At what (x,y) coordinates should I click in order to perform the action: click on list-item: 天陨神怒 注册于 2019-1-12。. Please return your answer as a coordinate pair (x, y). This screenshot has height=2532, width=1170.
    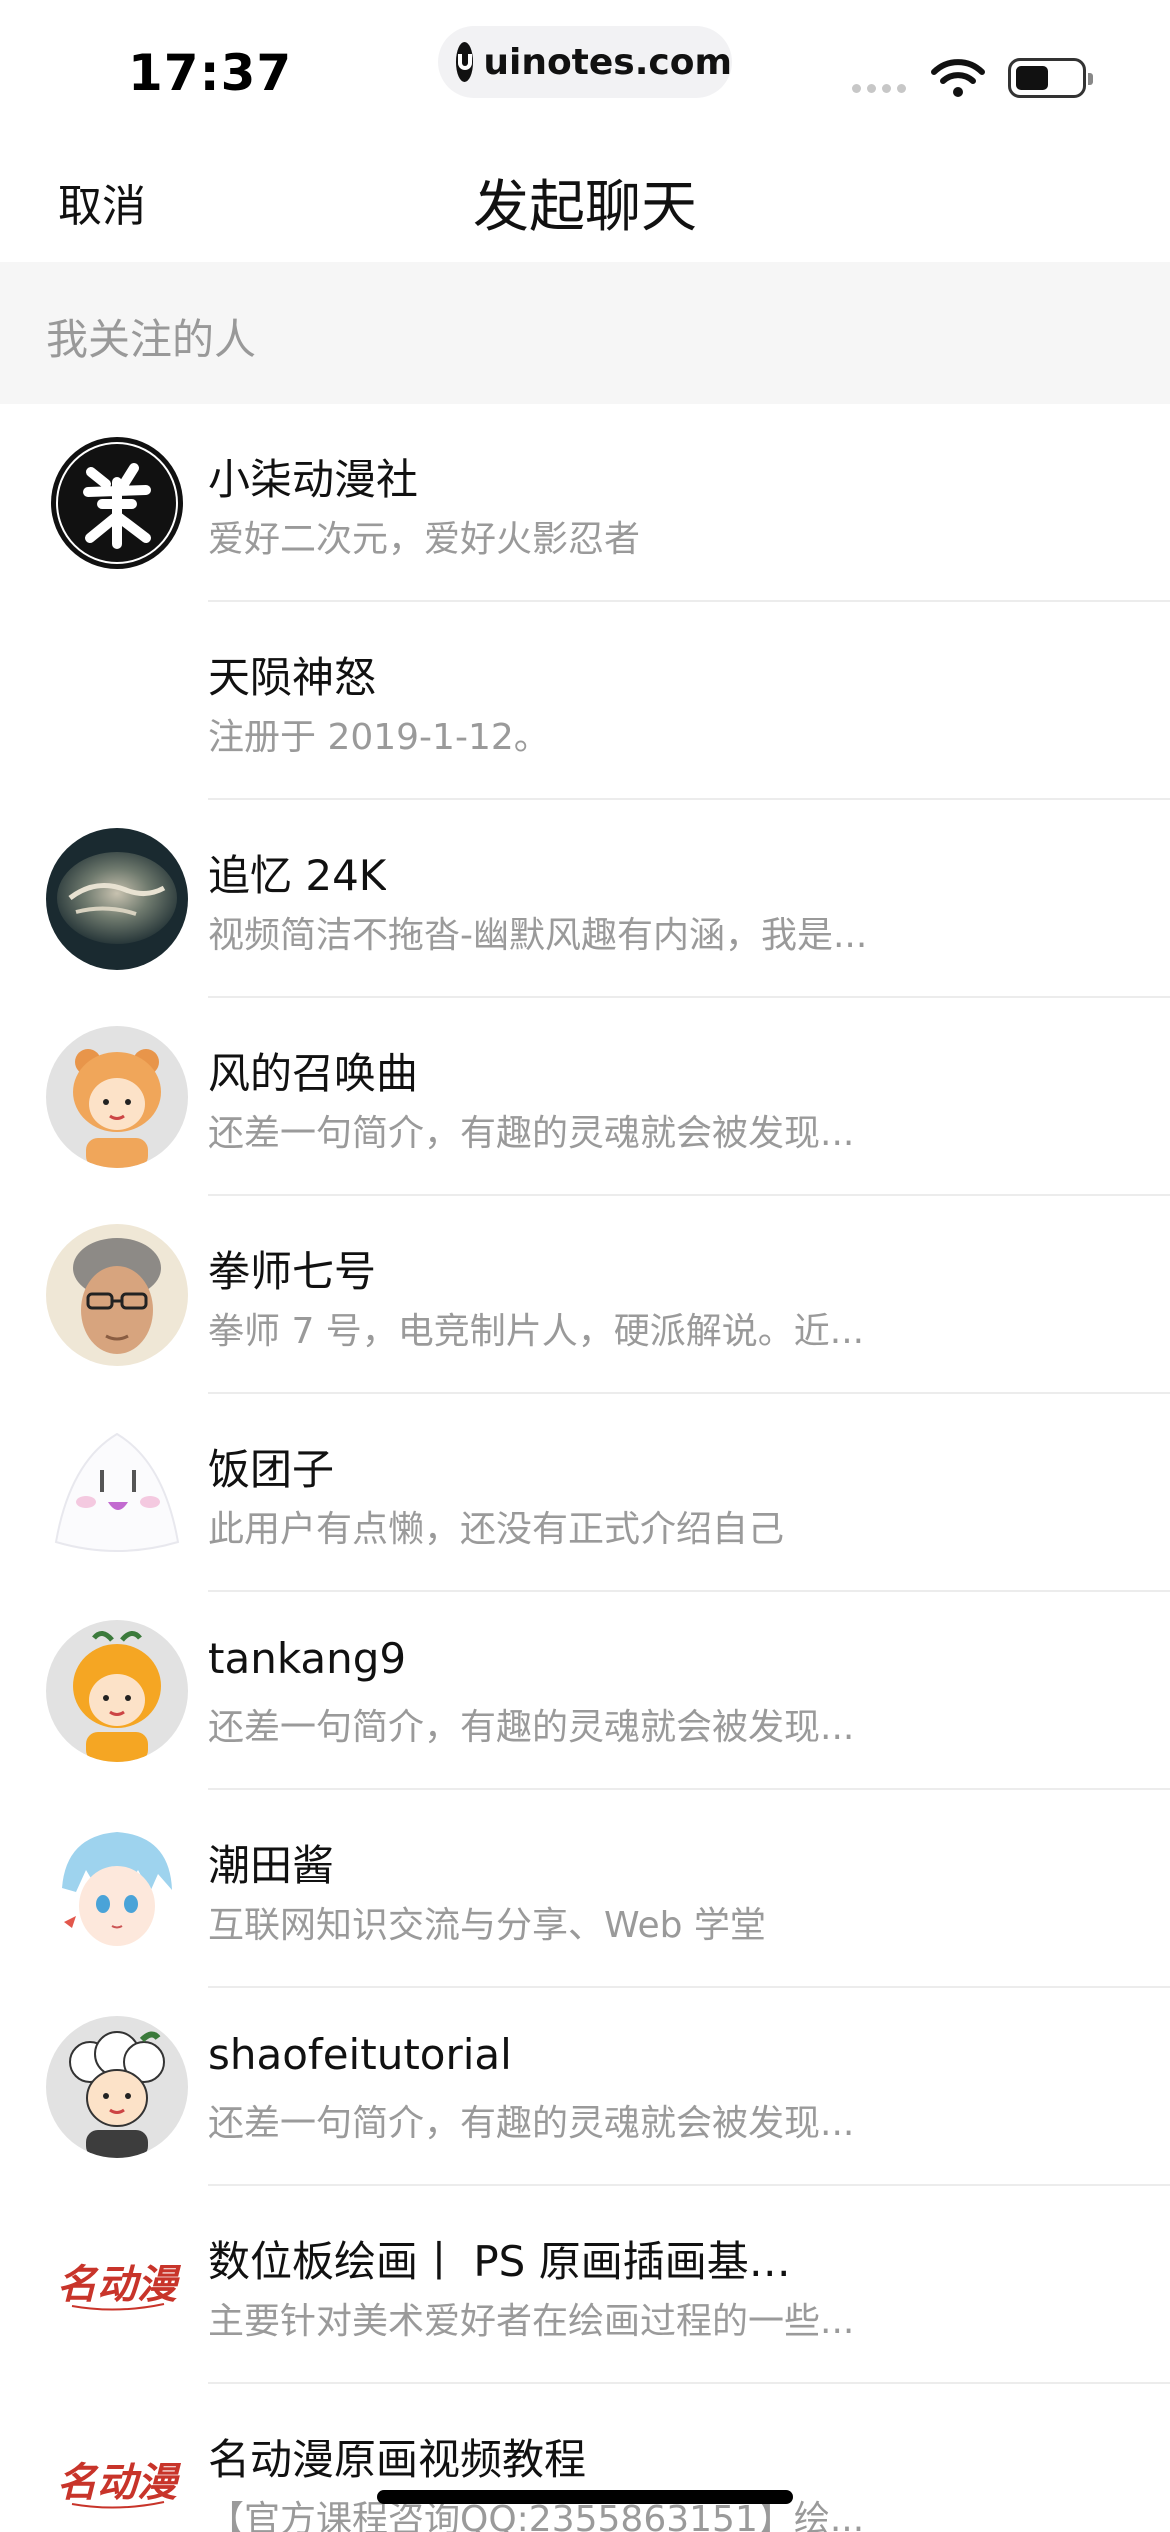
    Looking at the image, I should click on (585, 701).